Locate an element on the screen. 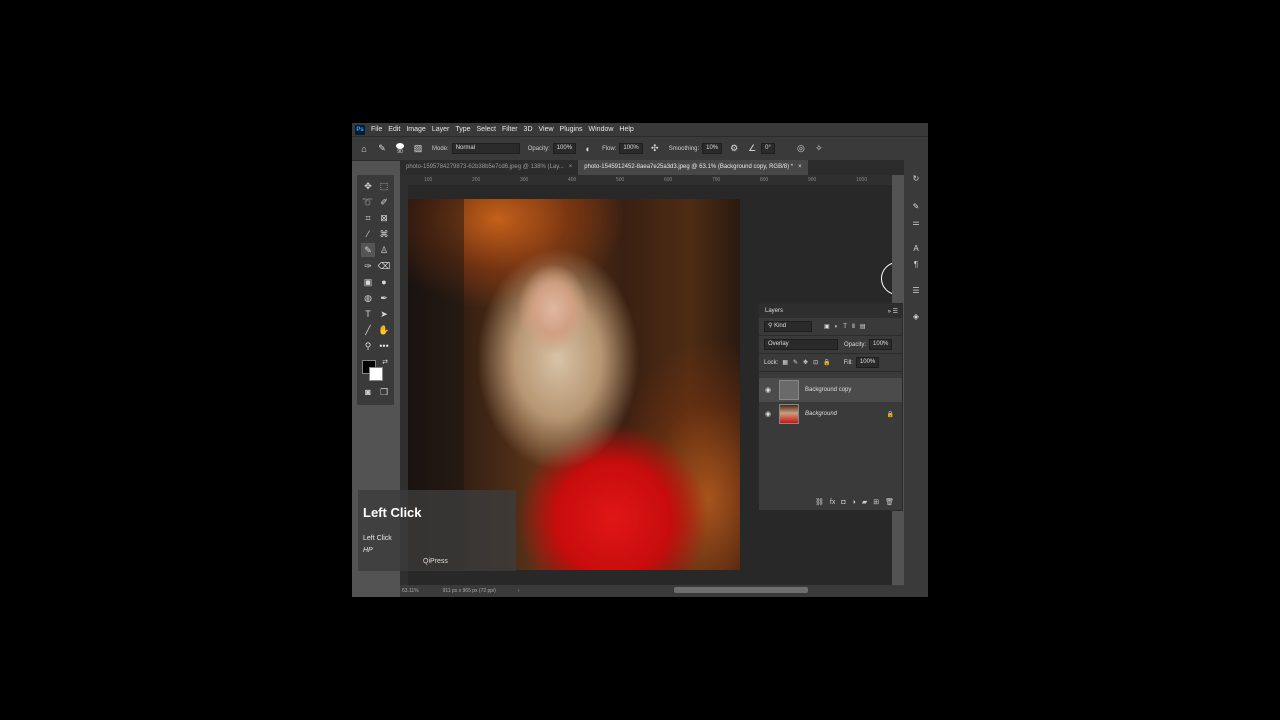 The height and width of the screenshot is (720, 1280). pen-tool-icon: ✒ is located at coordinates (384, 298).